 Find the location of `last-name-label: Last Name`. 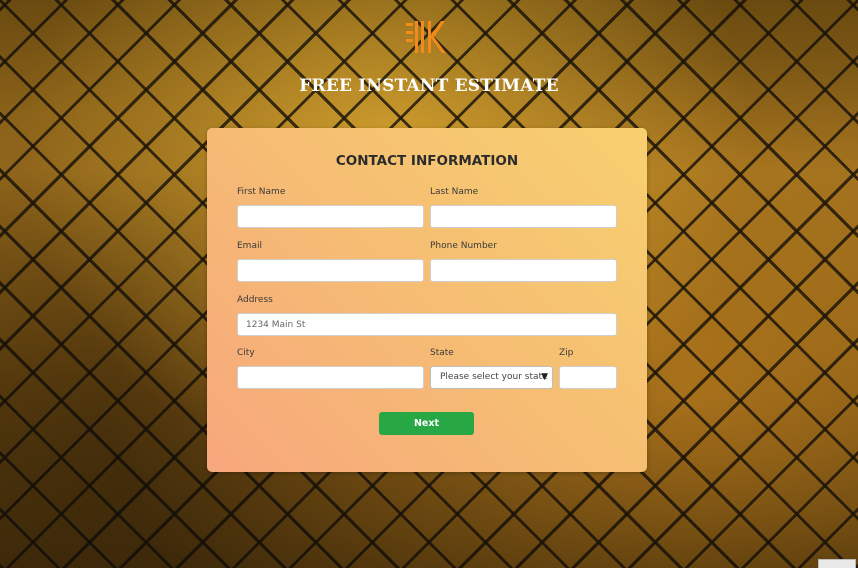

last-name-label: Last Name is located at coordinates (454, 192).